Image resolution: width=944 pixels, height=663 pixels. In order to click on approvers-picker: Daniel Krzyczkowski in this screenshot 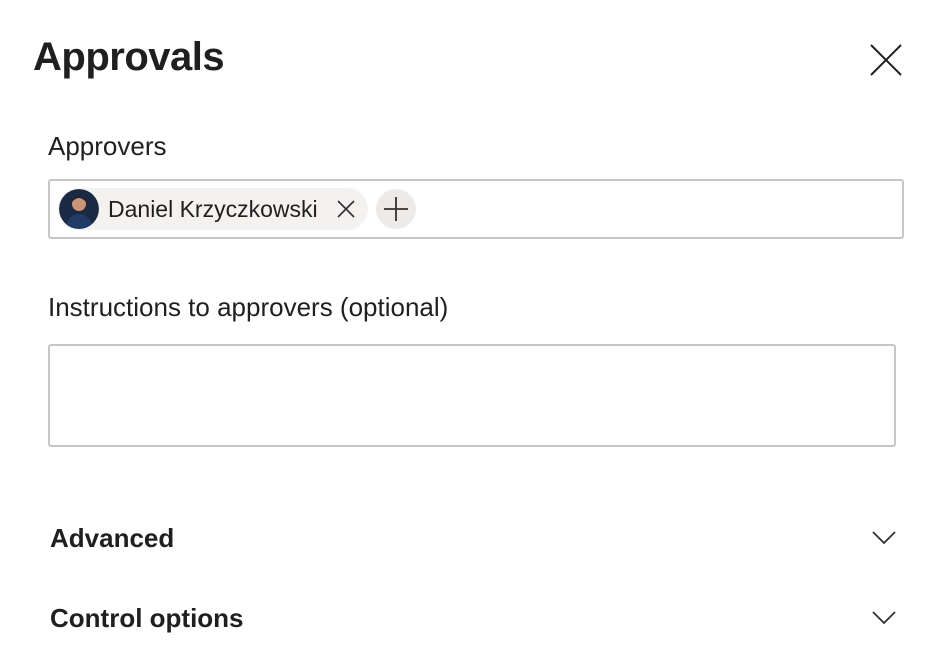, I will do `click(476, 209)`.